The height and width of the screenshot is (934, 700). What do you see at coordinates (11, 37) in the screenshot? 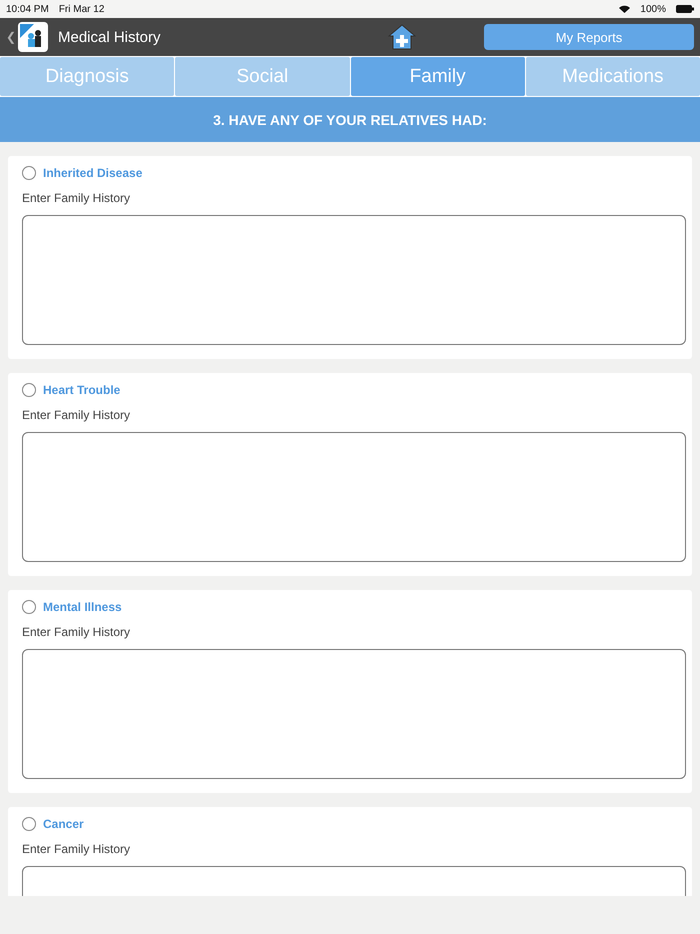
I see `back-chevron: ❮` at bounding box center [11, 37].